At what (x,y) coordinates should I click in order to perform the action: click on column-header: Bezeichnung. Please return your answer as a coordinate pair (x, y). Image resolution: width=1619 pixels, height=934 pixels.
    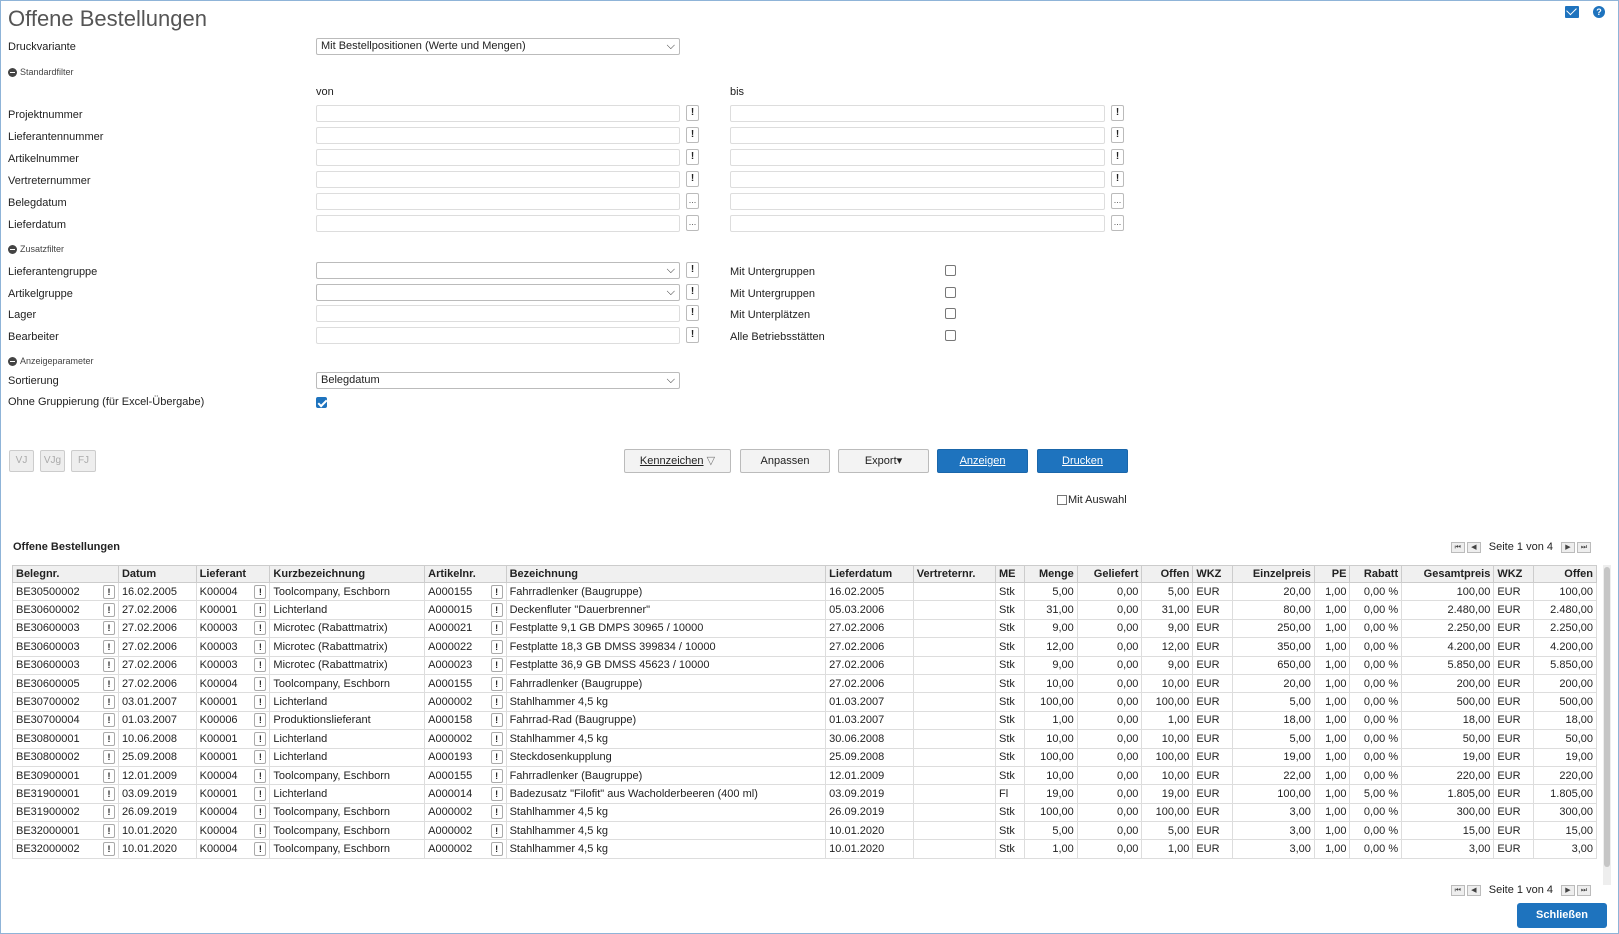
    Looking at the image, I should click on (666, 574).